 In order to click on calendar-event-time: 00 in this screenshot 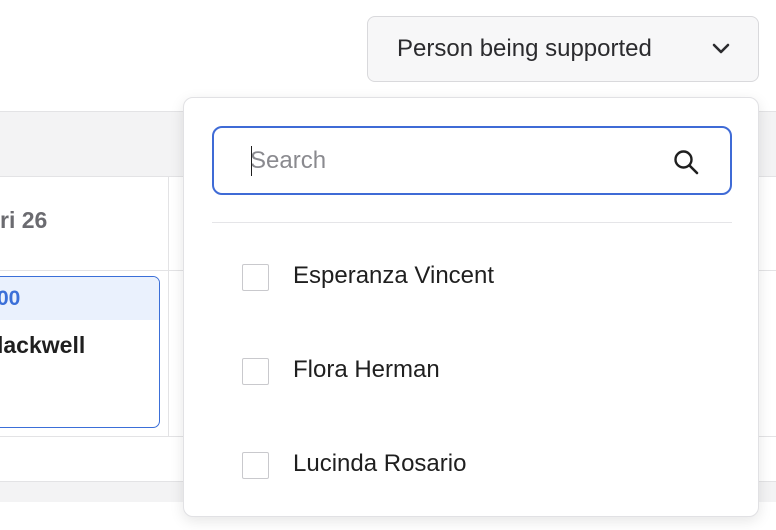, I will do `click(79, 298)`.